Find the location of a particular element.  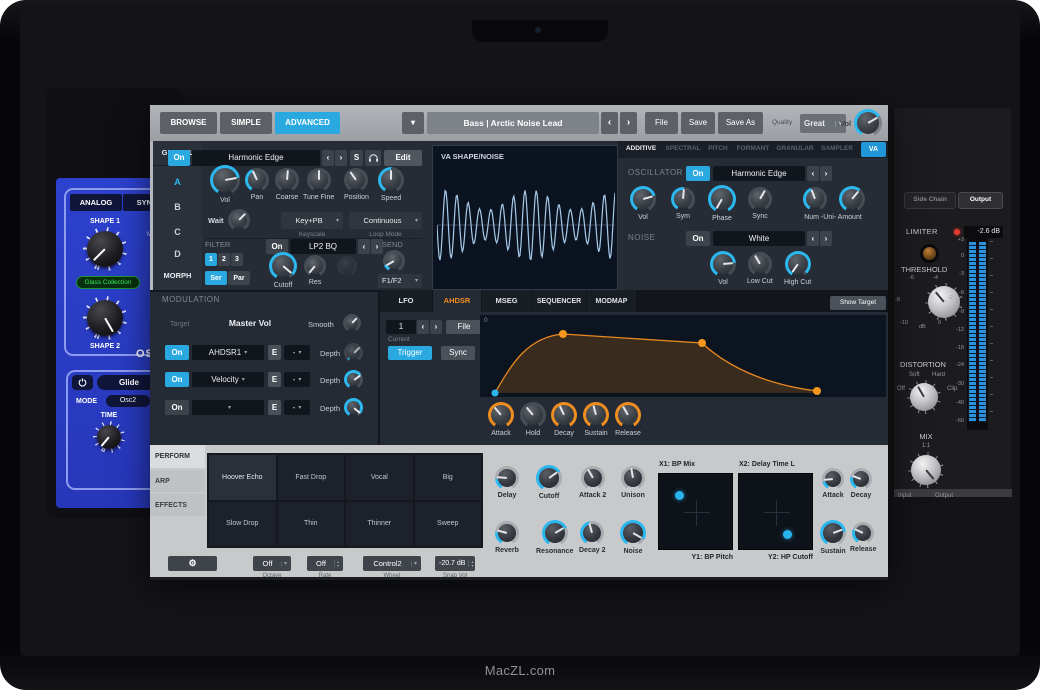

send-knob is located at coordinates (394, 261).